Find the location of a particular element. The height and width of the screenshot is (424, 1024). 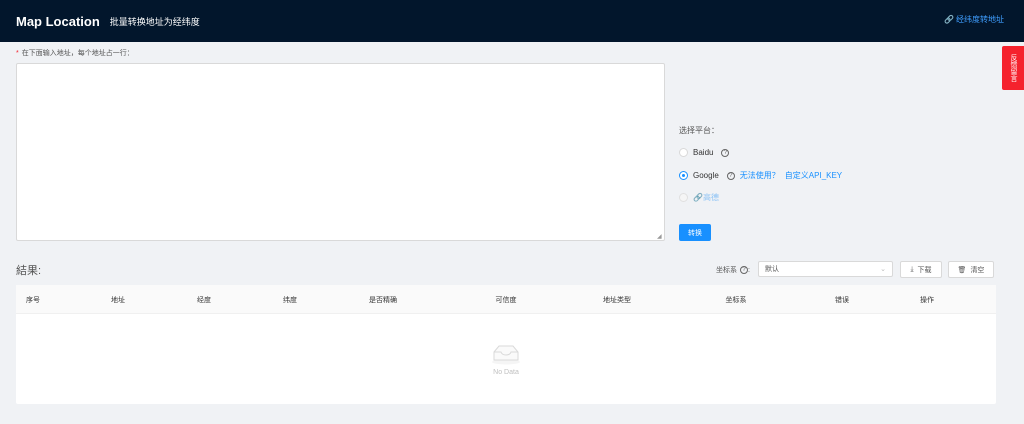

feedback-tab: 反馈留言 is located at coordinates (1013, 68).